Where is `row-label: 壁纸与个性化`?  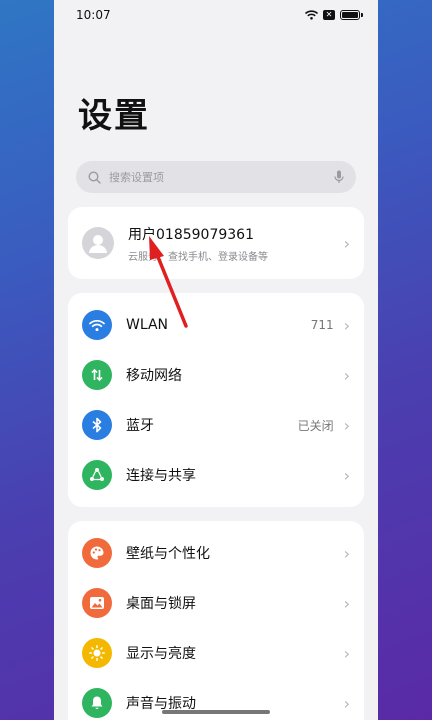 row-label: 壁纸与个性化 is located at coordinates (168, 554).